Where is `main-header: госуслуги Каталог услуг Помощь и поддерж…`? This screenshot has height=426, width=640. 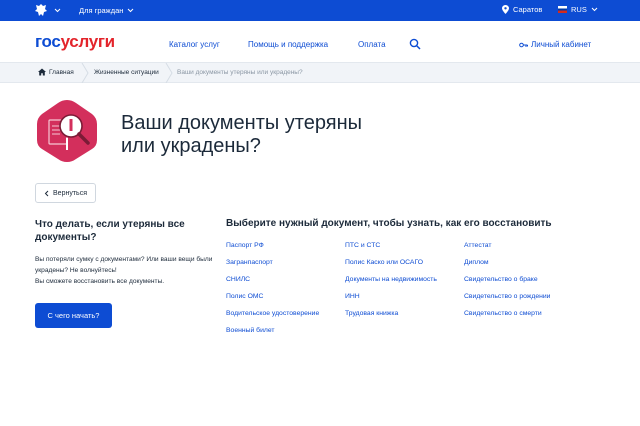
main-header: госуслуги Каталог услуг Помощь и поддерж… is located at coordinates (320, 42).